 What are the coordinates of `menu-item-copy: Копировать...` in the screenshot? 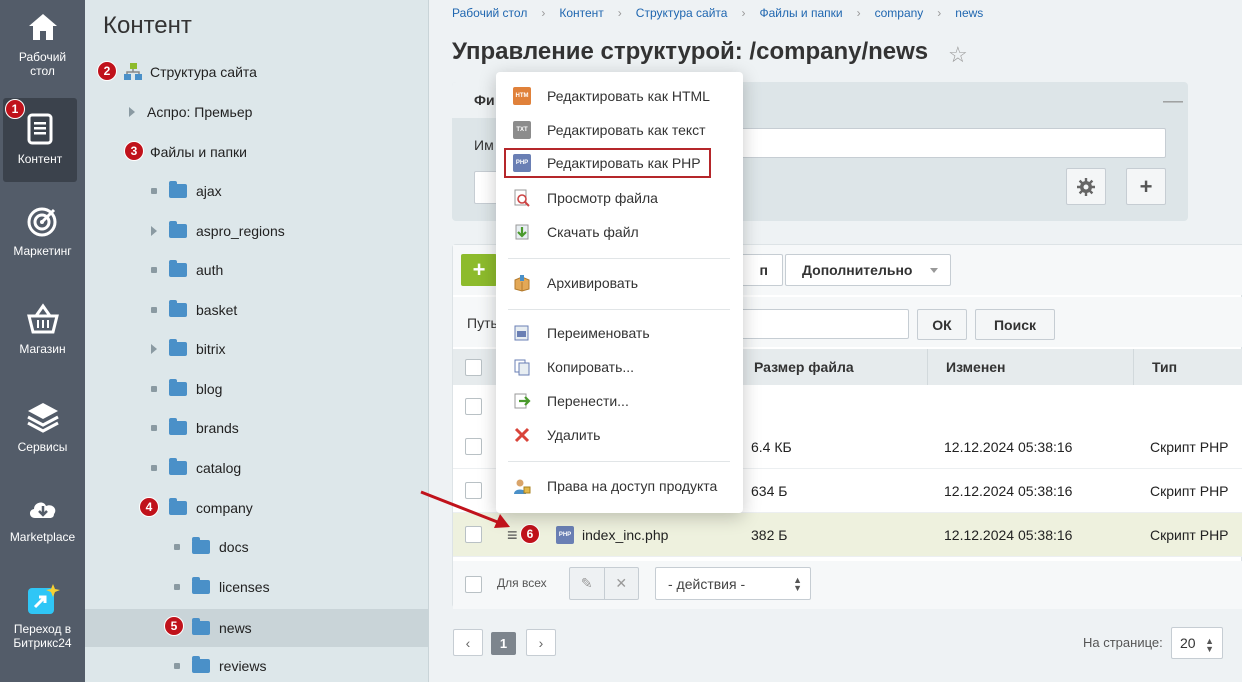 It's located at (619, 367).